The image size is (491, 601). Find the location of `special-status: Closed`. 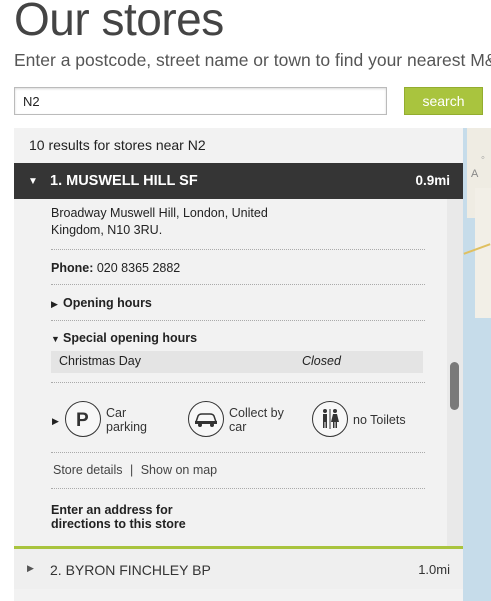

special-status: Closed is located at coordinates (321, 361).